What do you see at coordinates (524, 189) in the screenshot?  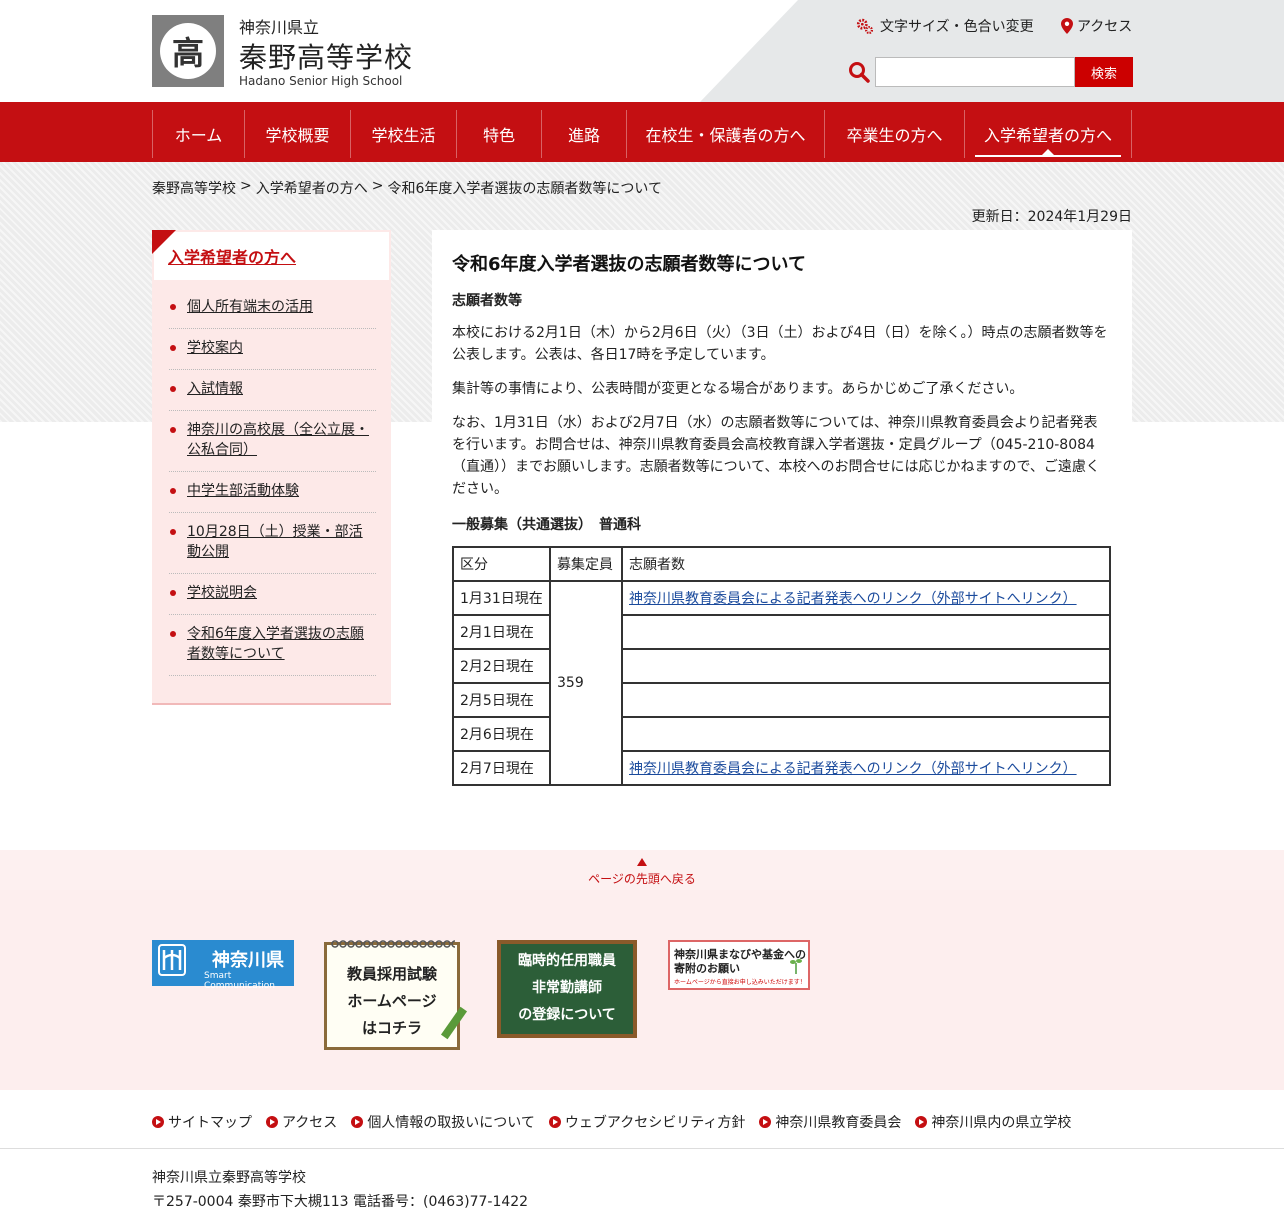 I see `breadcrumb-current: 令和6年度入学者選抜の志願者数等について` at bounding box center [524, 189].